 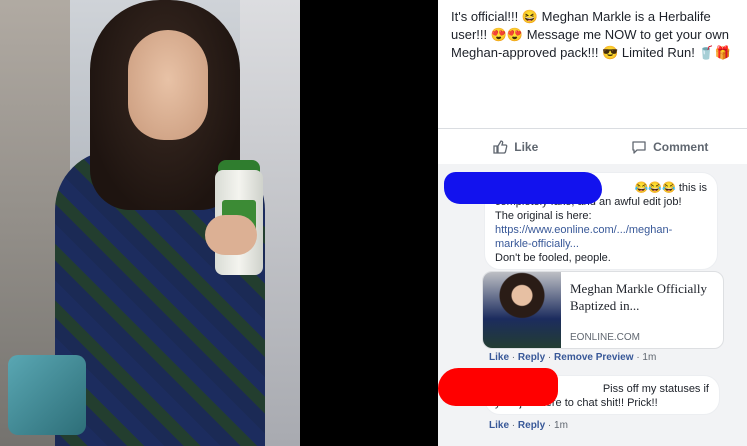 What do you see at coordinates (605, 337) in the screenshot?
I see `link-domain: EONLINE.COM` at bounding box center [605, 337].